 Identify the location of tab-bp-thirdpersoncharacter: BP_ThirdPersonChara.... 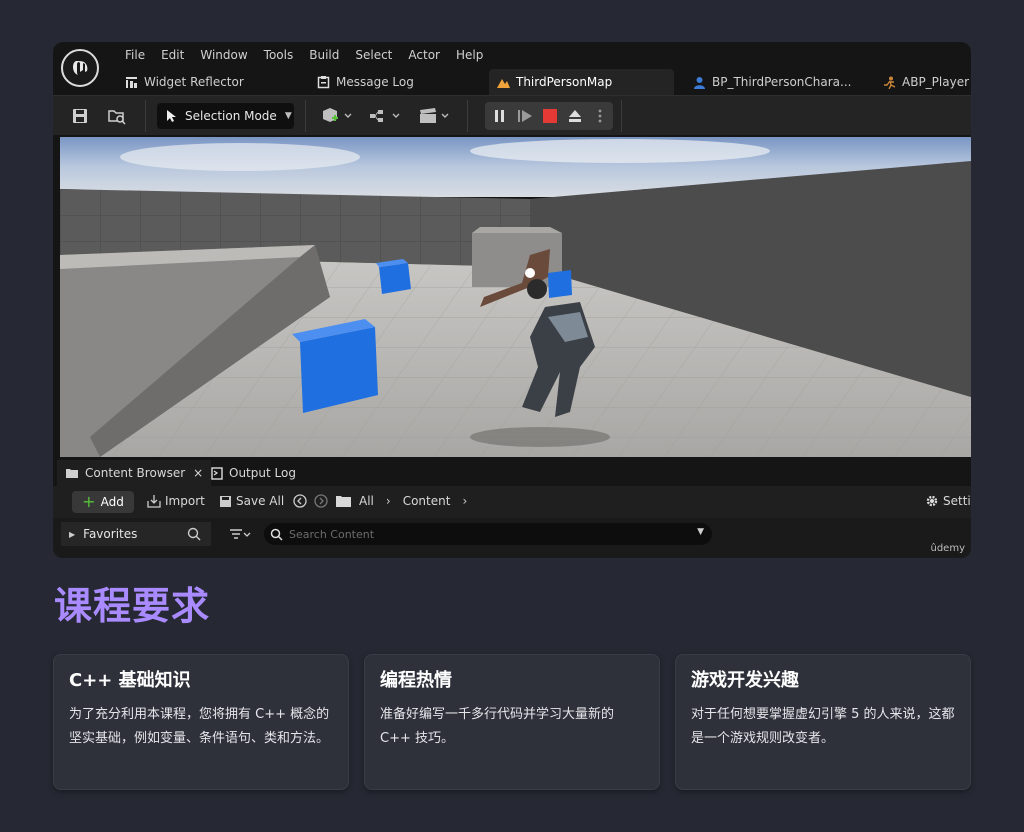
(772, 82).